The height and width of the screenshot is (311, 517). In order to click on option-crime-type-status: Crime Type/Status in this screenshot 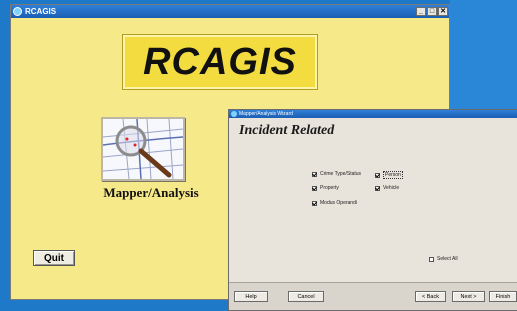, I will do `click(336, 174)`.